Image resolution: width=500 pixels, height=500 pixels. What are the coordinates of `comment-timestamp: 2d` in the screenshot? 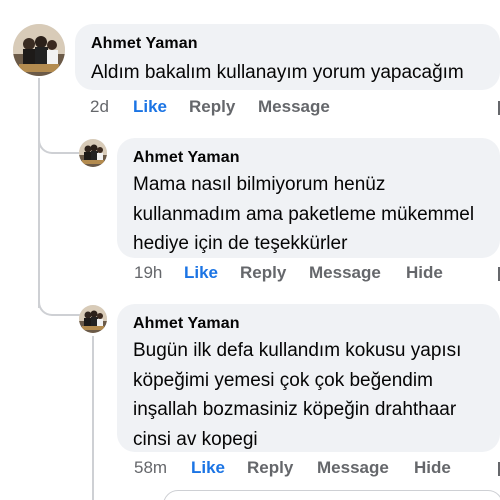 It's located at (99, 107).